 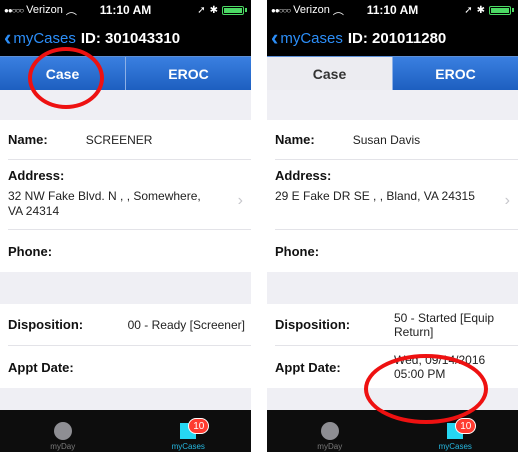 I want to click on appt-date-row: Appt Date:, so click(x=129, y=367).